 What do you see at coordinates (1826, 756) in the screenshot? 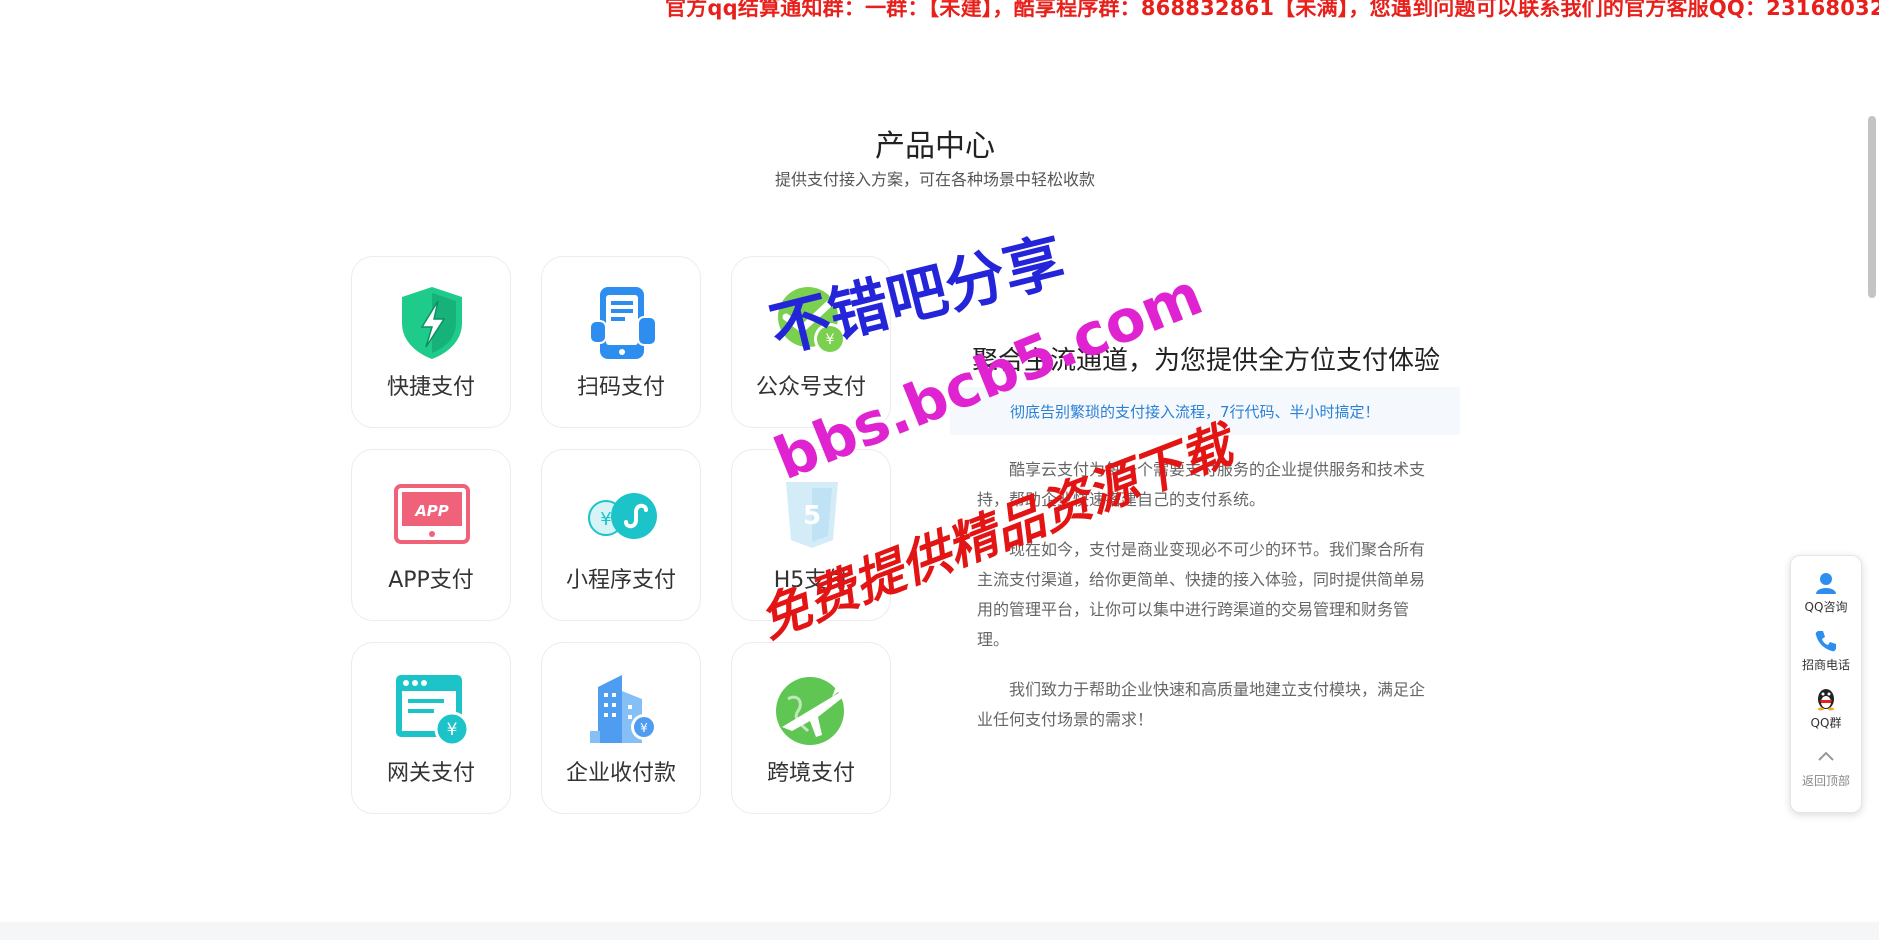
I see `chevron-up-icon` at bounding box center [1826, 756].